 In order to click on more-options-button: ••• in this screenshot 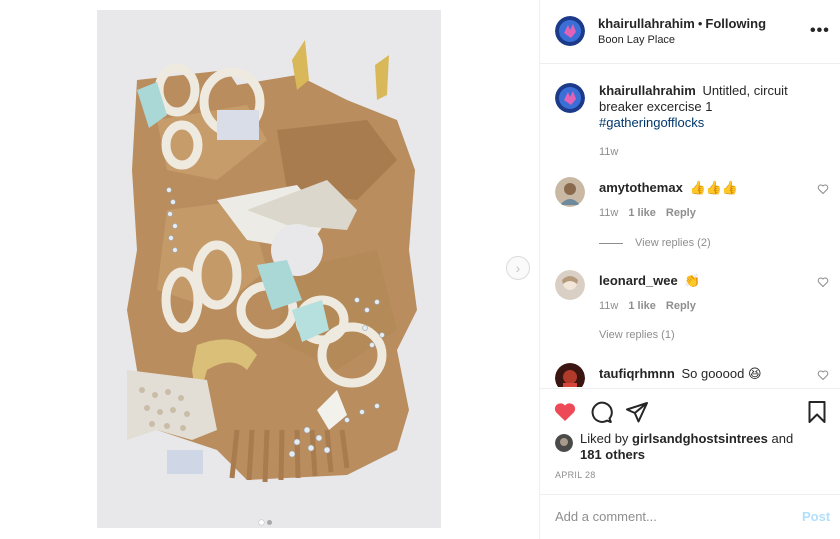, I will do `click(820, 31)`.